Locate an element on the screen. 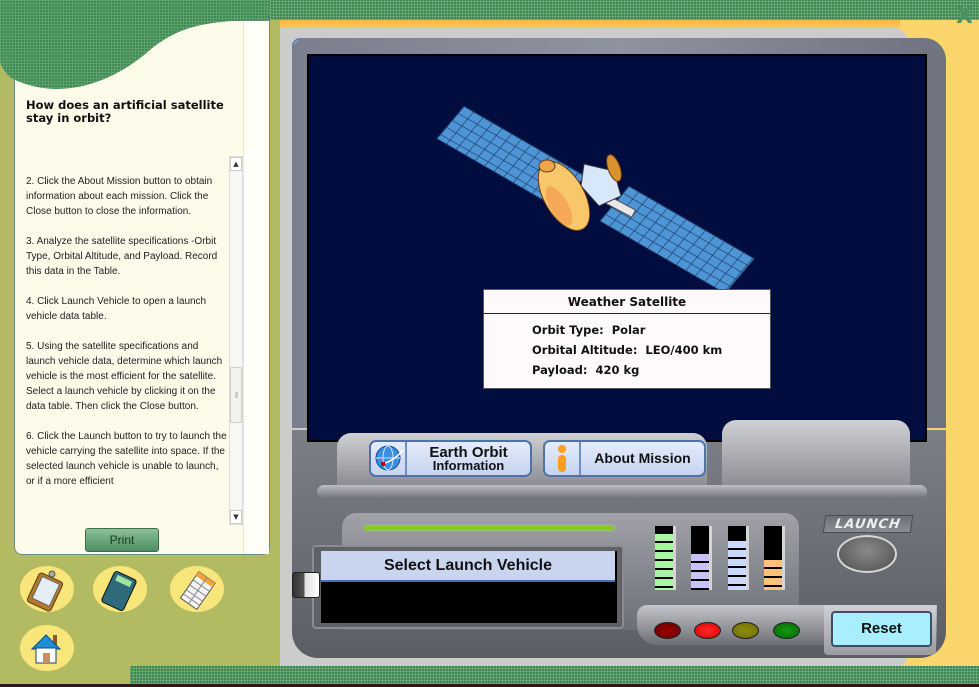 The height and width of the screenshot is (687, 979). earth-orbit-label: Earth Orbit Information is located at coordinates (468, 458).